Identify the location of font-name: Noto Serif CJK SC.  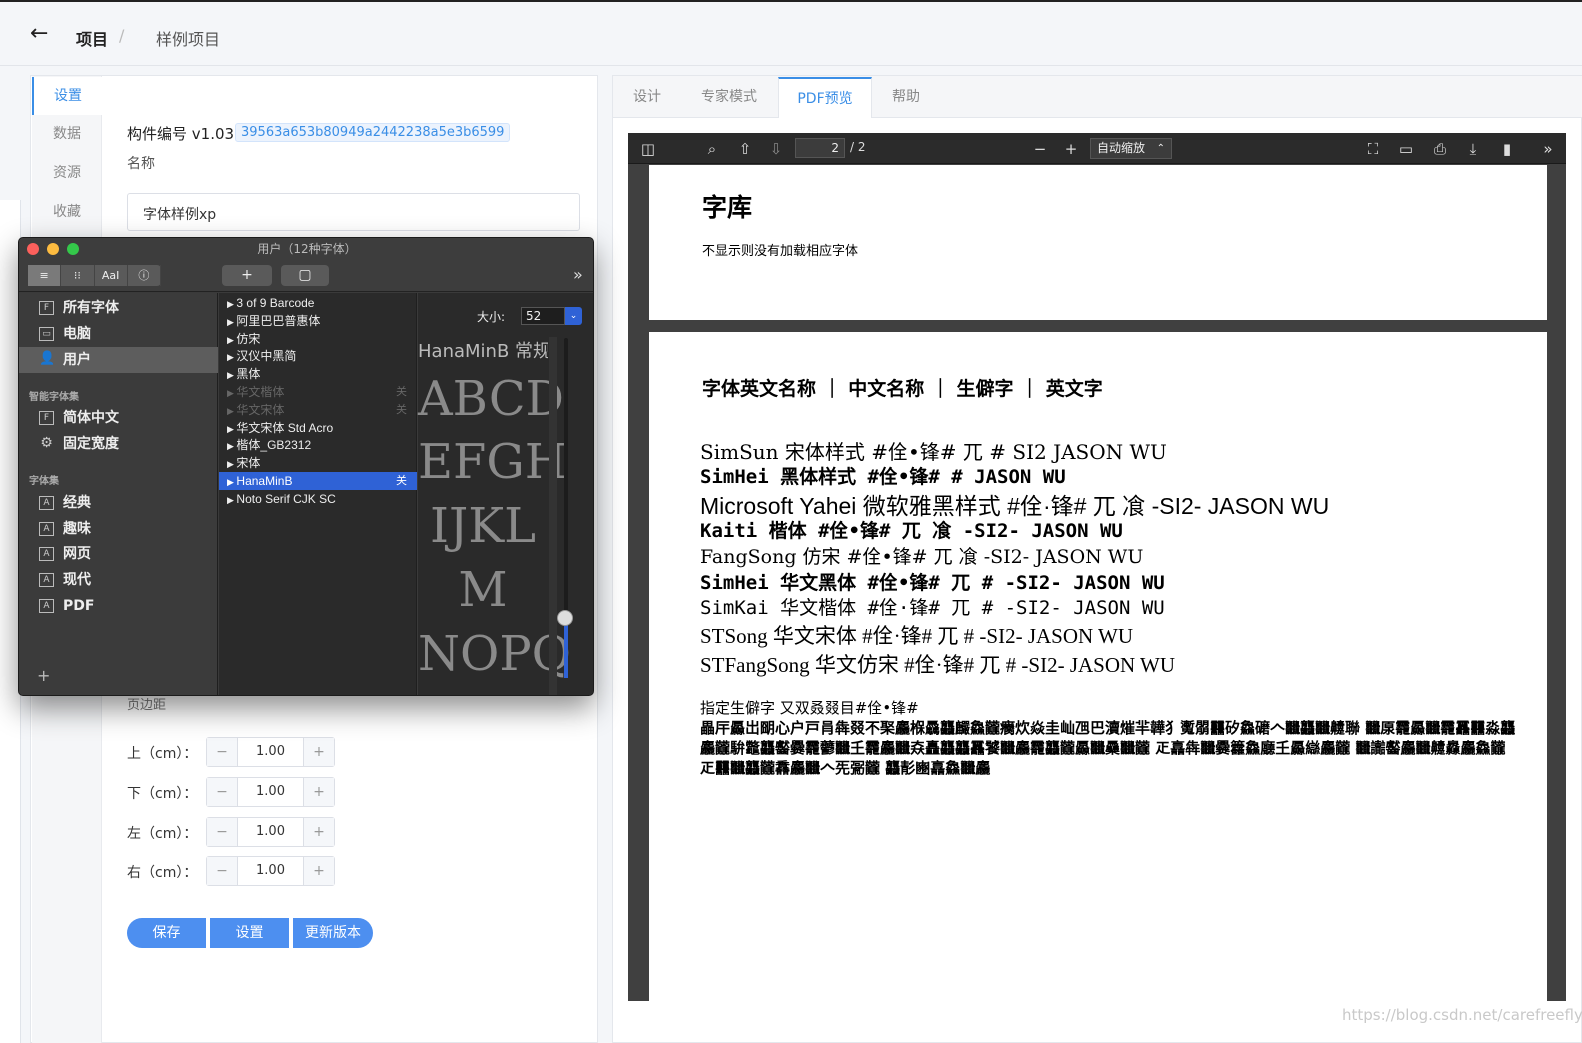
(285, 499).